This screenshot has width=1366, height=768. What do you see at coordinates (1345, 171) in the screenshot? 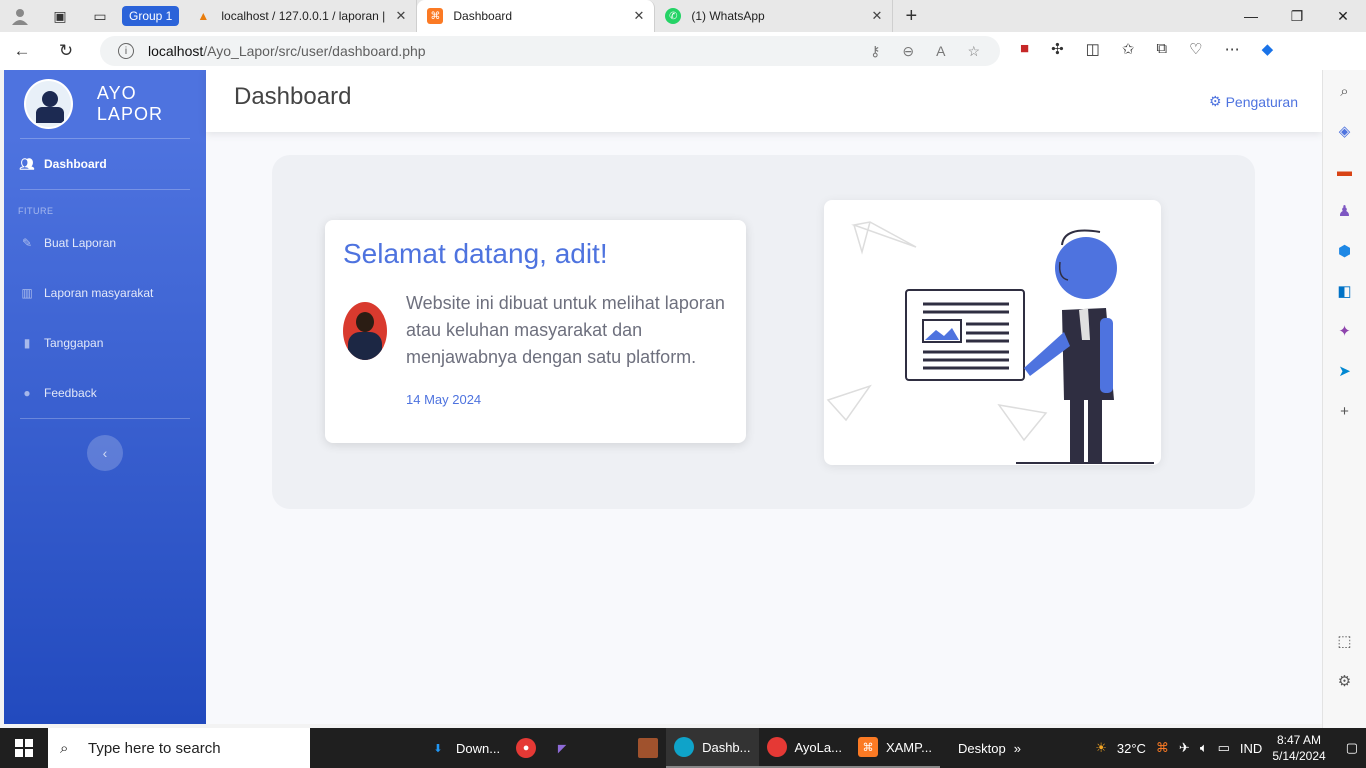
I see `tools-icon: ▬` at bounding box center [1345, 171].